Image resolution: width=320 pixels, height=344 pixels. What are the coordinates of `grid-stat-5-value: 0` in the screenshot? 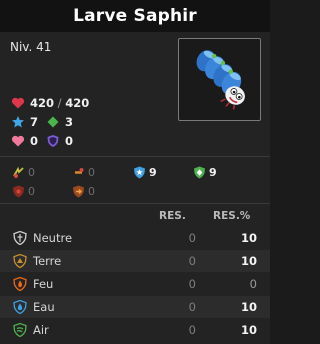 It's located at (31, 191).